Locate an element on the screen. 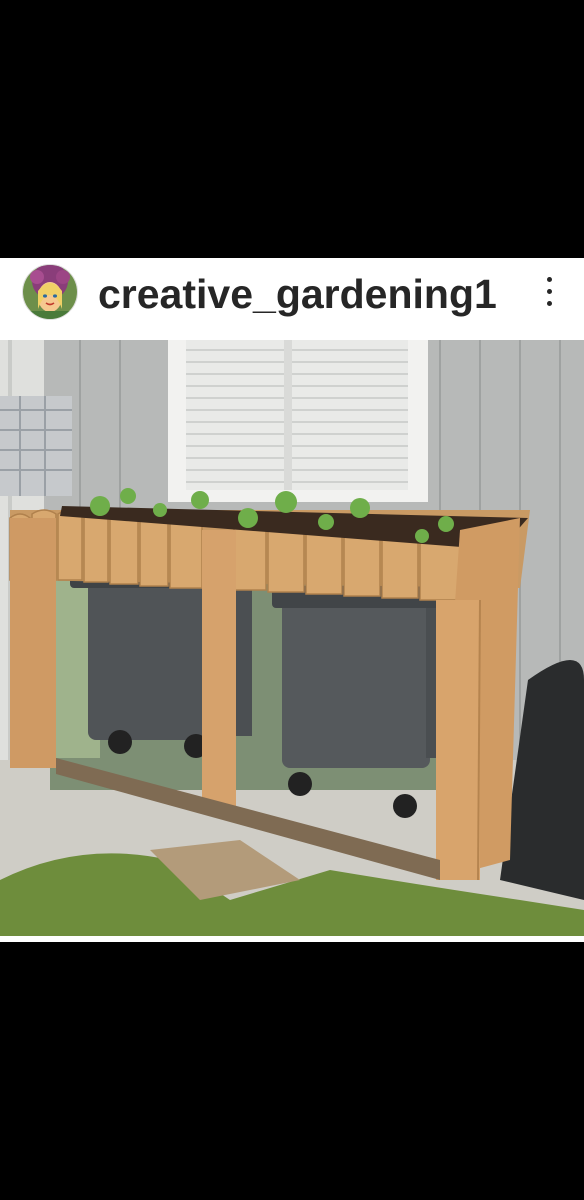 This screenshot has width=584, height=1200. post-header: creative_gardening1 is located at coordinates (292, 299).